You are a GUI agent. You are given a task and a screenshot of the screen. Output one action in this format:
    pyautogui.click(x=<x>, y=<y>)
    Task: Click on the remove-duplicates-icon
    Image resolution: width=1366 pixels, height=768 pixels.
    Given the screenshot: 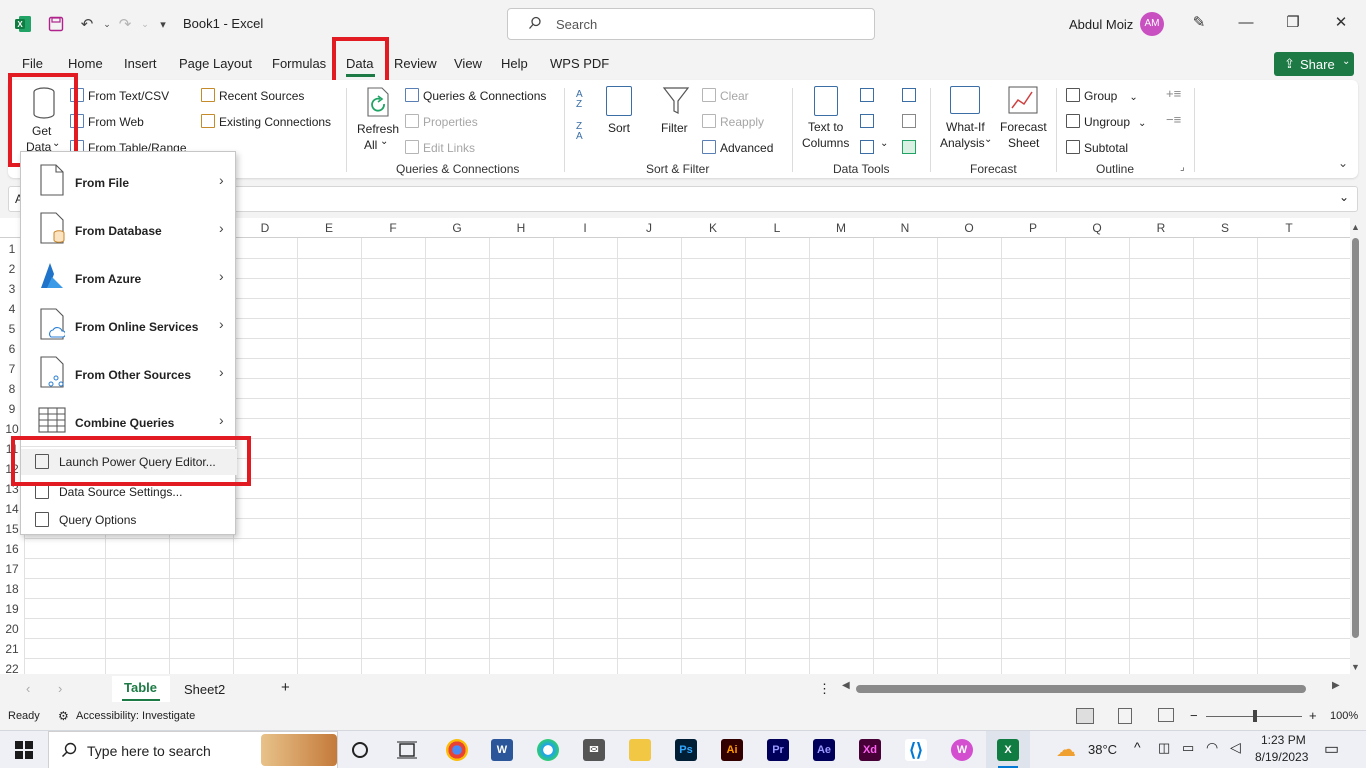 What is the action you would take?
    pyautogui.click(x=867, y=121)
    